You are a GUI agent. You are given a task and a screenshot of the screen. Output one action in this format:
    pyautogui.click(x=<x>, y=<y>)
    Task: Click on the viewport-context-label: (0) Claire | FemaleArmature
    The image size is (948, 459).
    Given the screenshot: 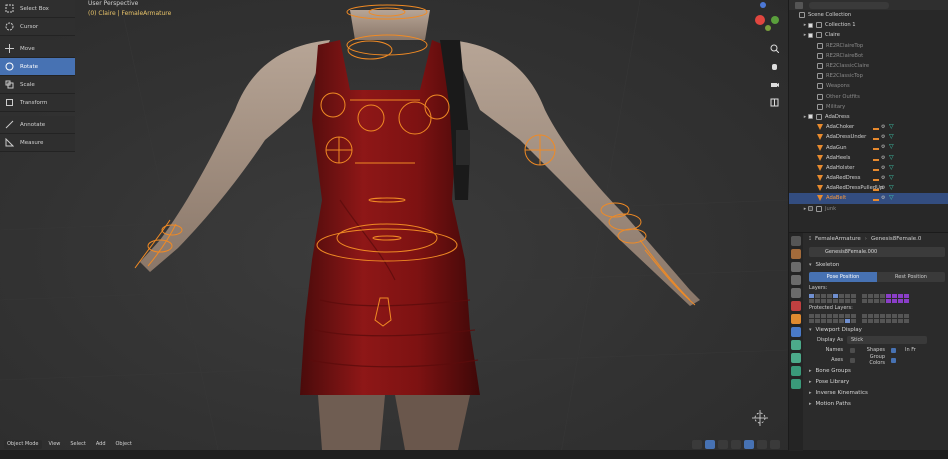 What is the action you would take?
    pyautogui.click(x=130, y=13)
    